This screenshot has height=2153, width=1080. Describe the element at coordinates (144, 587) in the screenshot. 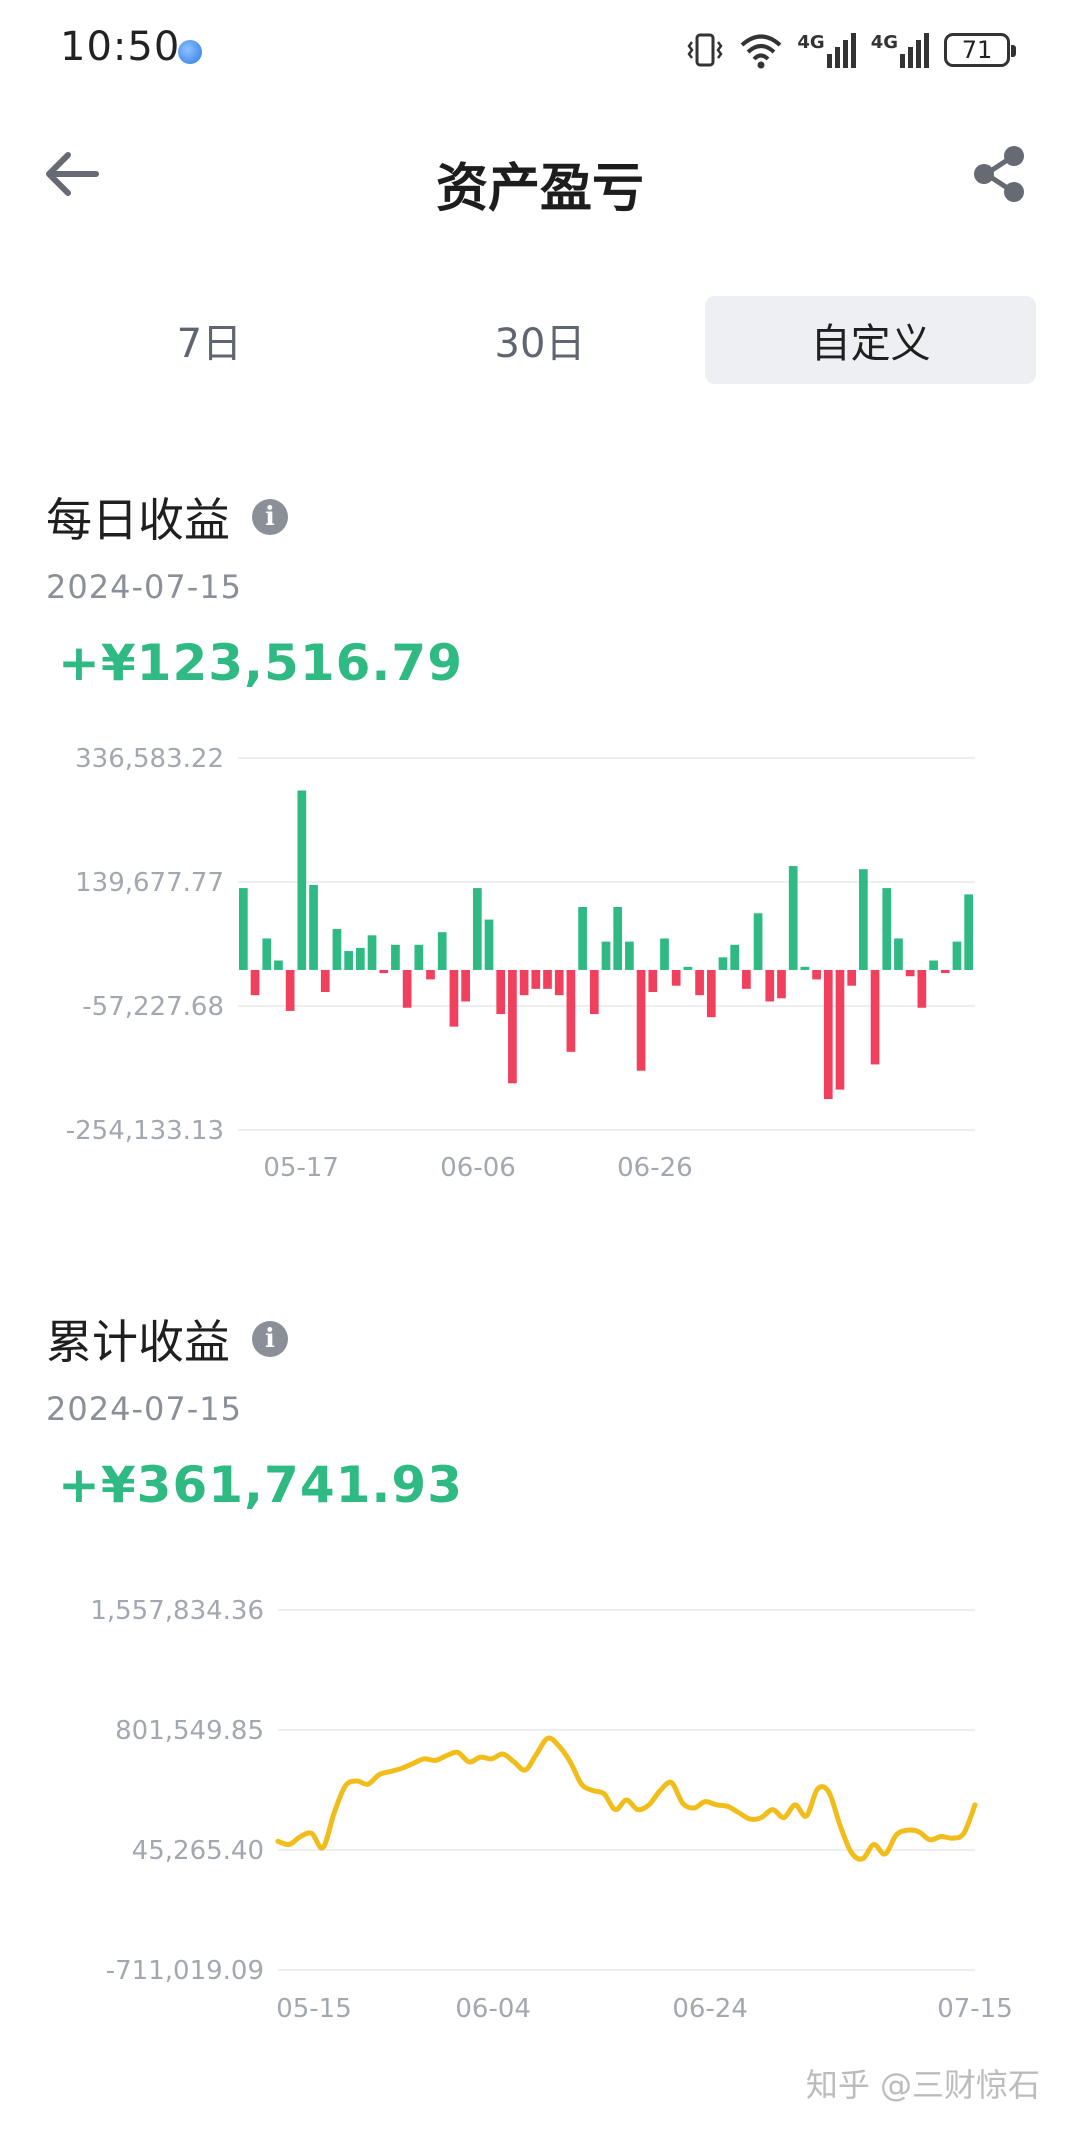

I see `daily-profit-date: 2024-07-15` at that location.